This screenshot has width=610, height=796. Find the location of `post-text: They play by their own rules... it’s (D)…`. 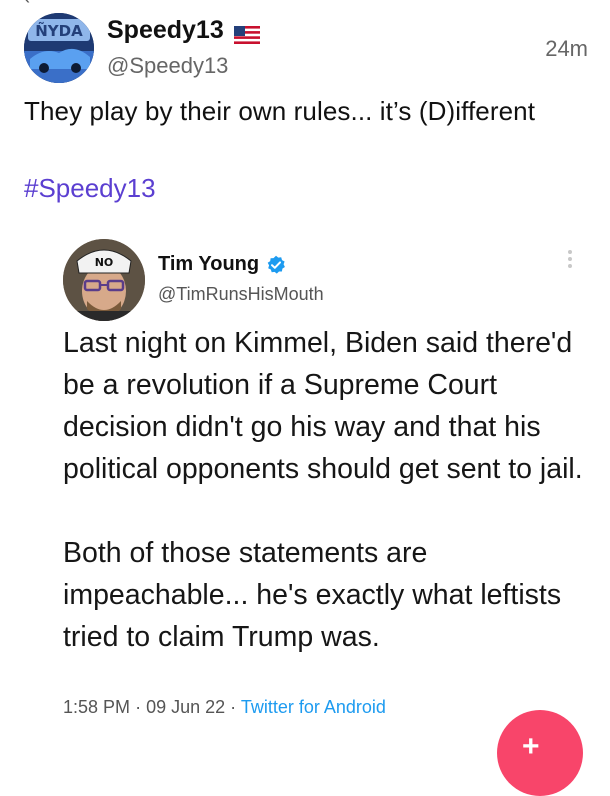

post-text: They play by their own rules... it’s (D)… is located at coordinates (280, 111).